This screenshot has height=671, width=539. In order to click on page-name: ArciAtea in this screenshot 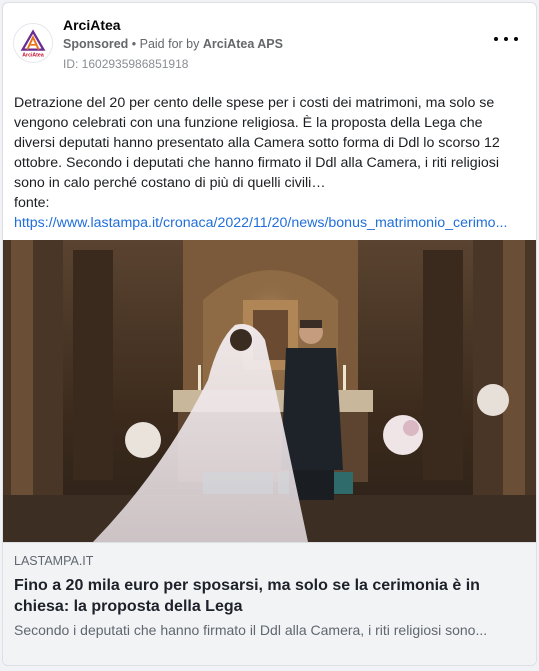, I will do `click(92, 25)`.